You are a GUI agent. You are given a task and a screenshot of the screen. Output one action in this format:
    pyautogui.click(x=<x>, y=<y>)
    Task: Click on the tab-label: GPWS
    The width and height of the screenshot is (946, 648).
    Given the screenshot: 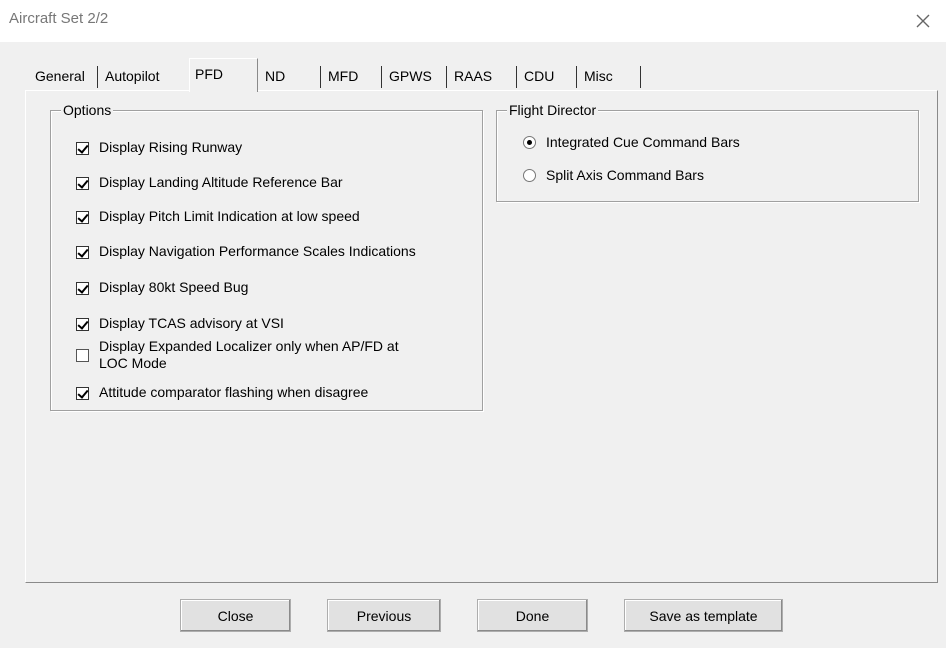 What is the action you would take?
    pyautogui.click(x=410, y=76)
    